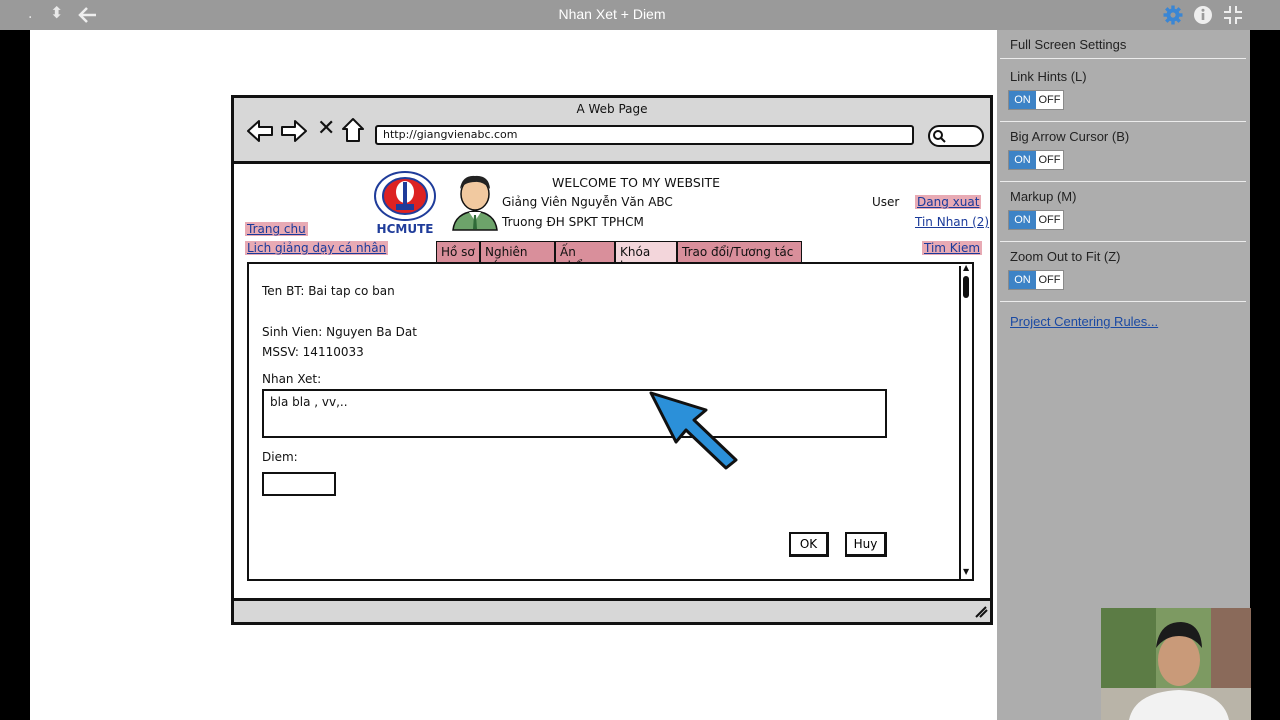  I want to click on comment-label: Nhan Xet:, so click(292, 379).